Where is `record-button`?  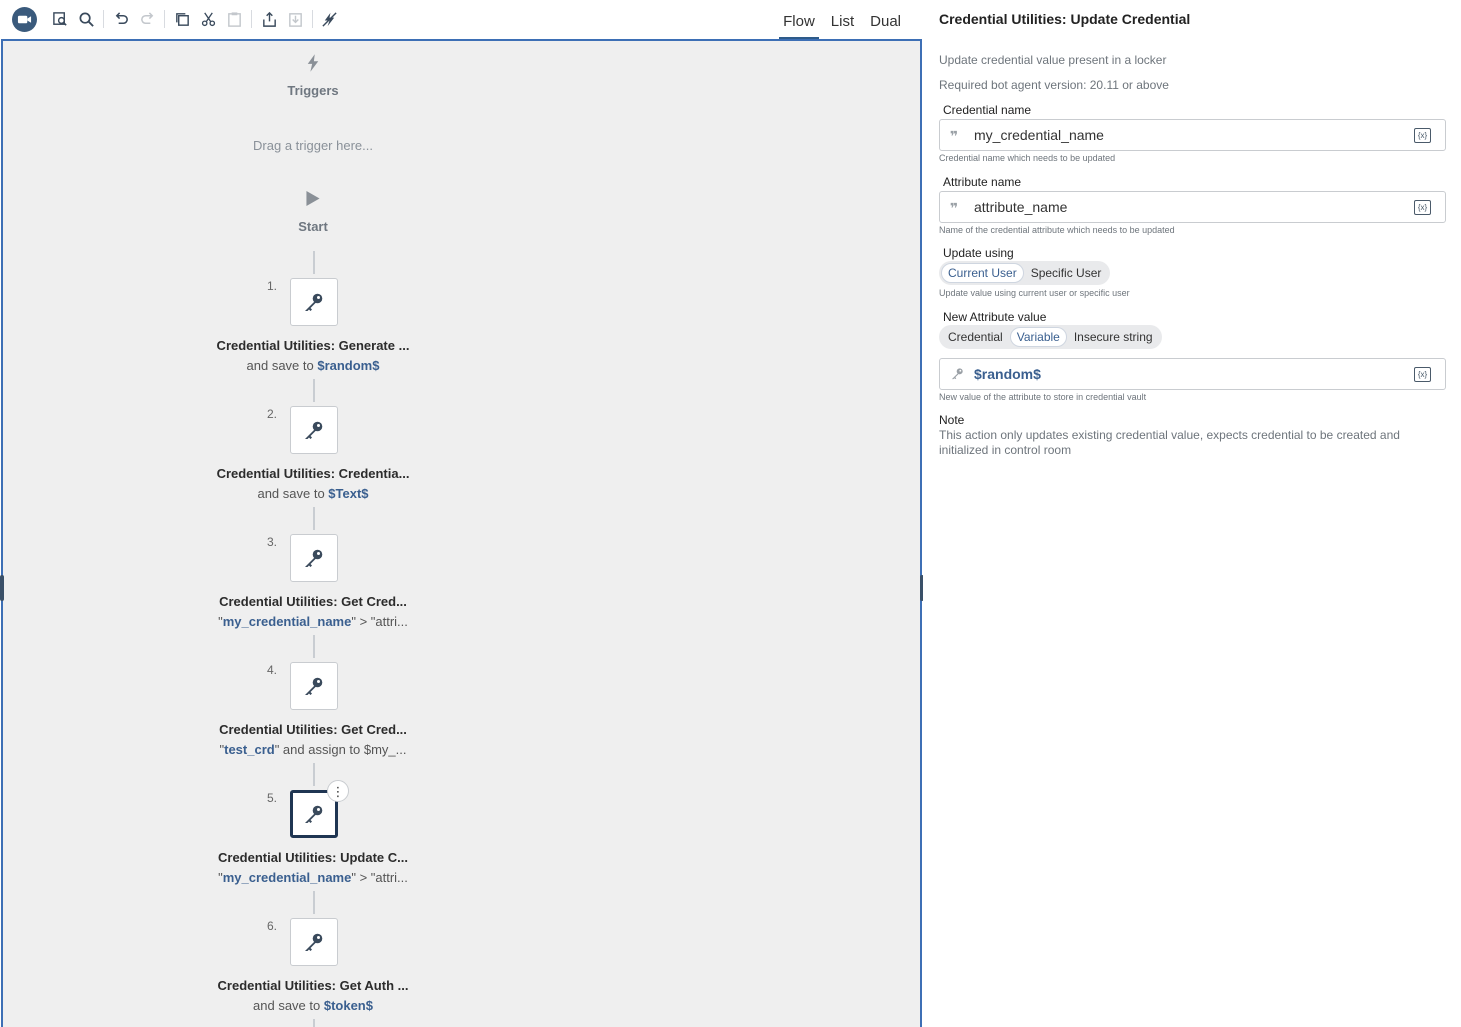
record-button is located at coordinates (24, 19).